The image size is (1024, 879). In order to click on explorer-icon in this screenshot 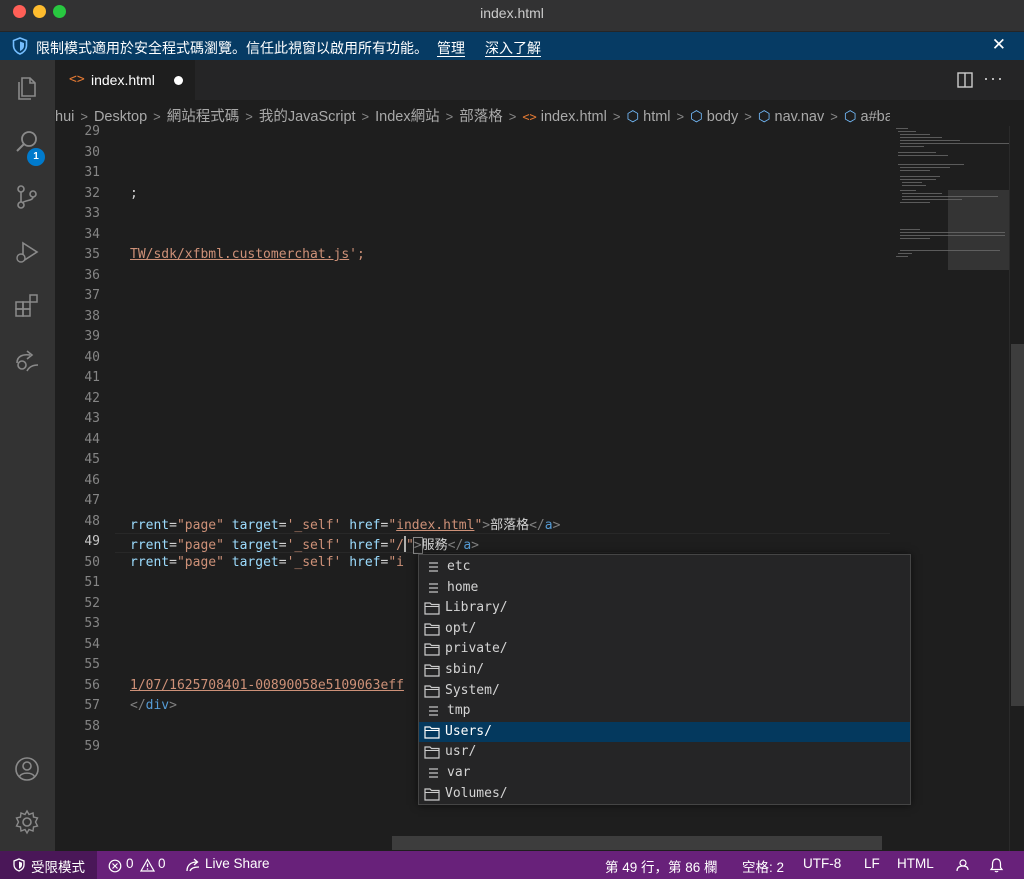, I will do `click(27, 88)`.